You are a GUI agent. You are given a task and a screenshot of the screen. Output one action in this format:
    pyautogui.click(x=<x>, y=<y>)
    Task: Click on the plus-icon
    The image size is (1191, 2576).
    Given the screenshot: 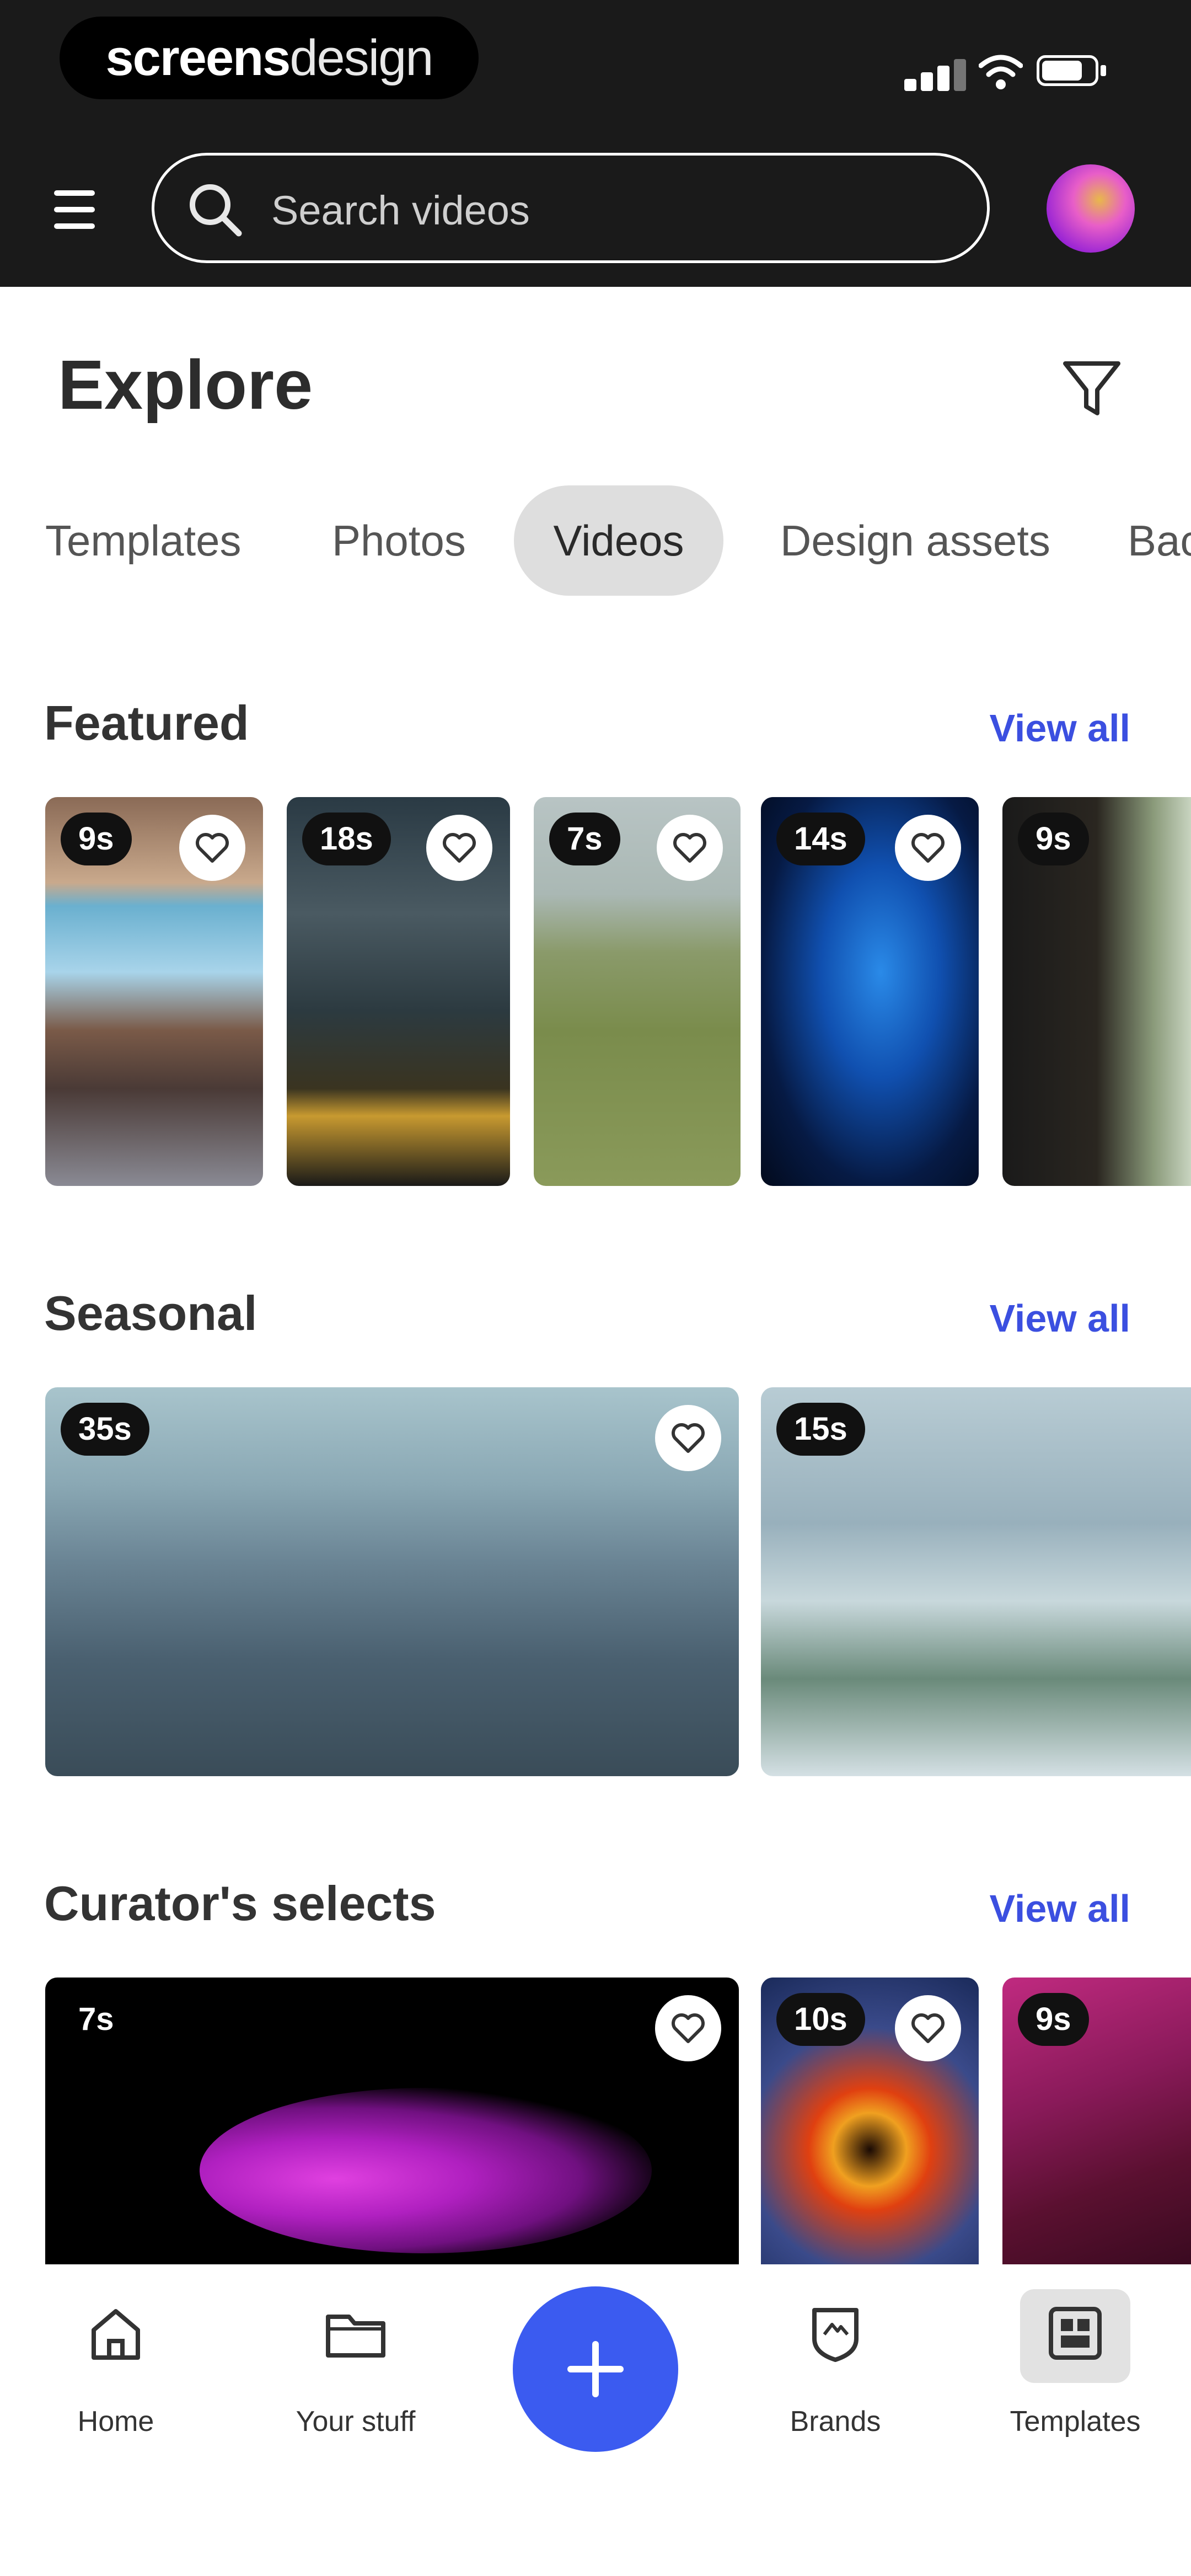 What is the action you would take?
    pyautogui.click(x=595, y=2369)
    